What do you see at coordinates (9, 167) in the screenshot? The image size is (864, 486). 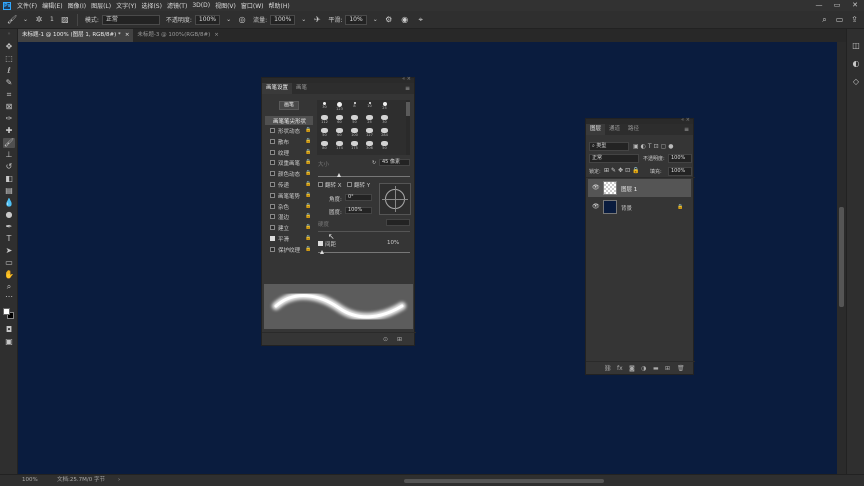 I see `history-brush-tool-icon: ↺` at bounding box center [9, 167].